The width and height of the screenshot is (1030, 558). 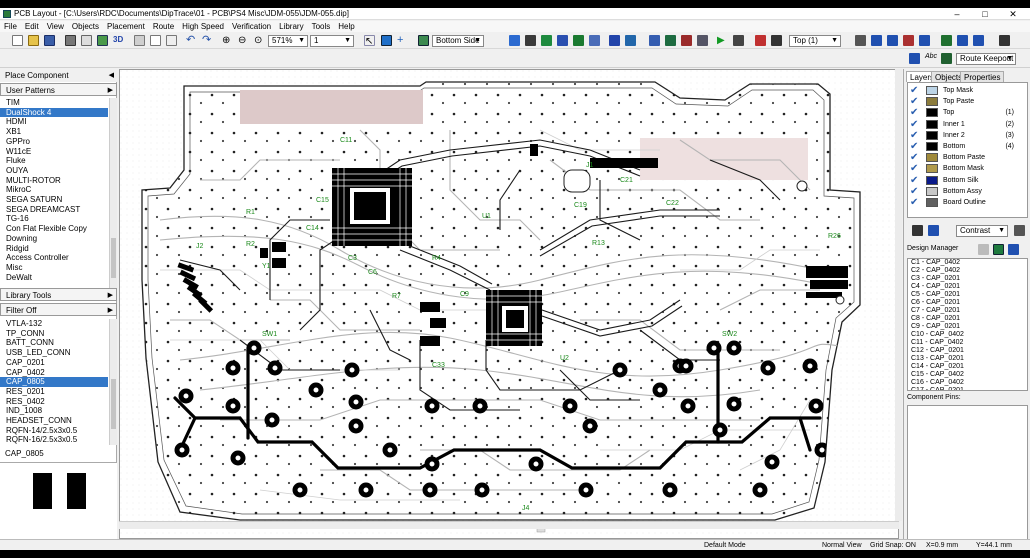 I want to click on component-list-item: TP_CONN, so click(x=54, y=334).